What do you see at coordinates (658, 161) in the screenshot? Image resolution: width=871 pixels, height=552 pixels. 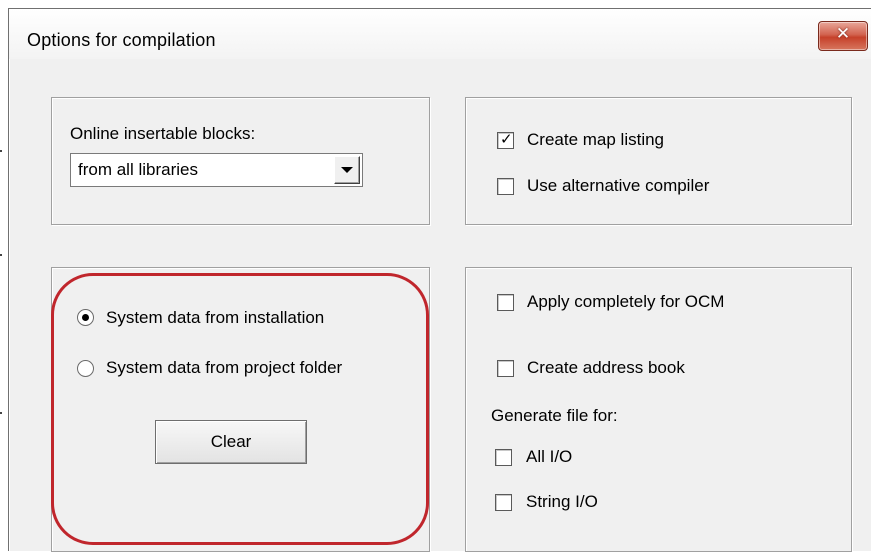 I see `compiler-options-group` at bounding box center [658, 161].